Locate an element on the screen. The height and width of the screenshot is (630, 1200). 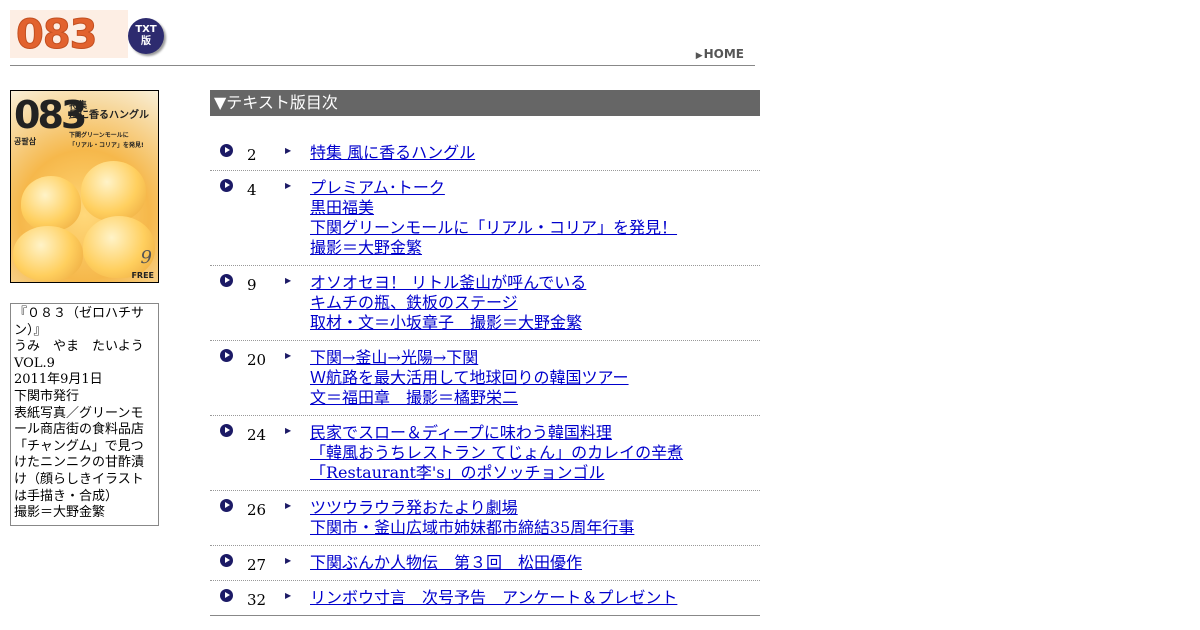
toc-link: 下関グリーンモールに「リアル・コリア」を発見！ is located at coordinates (535, 228).